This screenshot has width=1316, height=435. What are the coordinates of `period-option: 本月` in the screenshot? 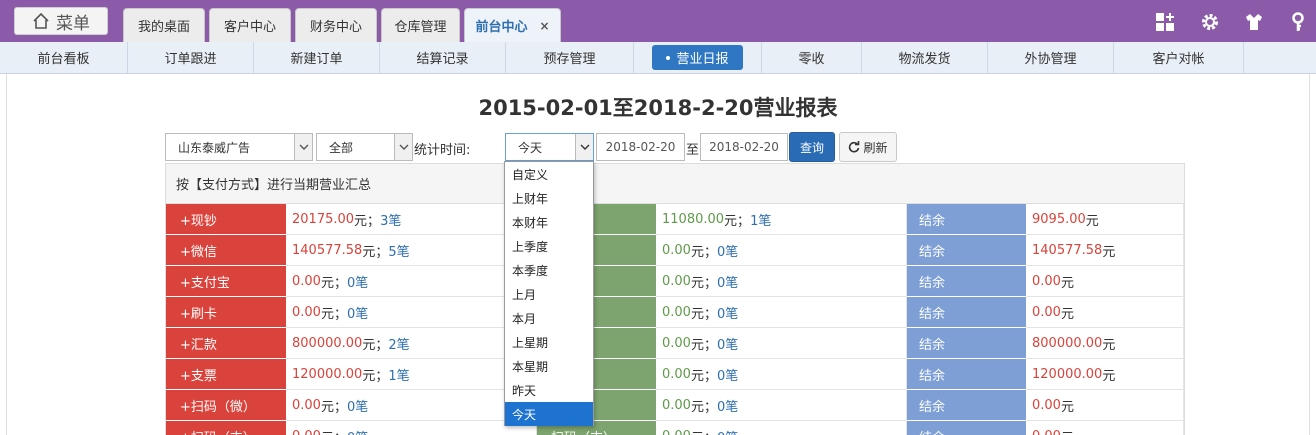 It's located at (549, 318).